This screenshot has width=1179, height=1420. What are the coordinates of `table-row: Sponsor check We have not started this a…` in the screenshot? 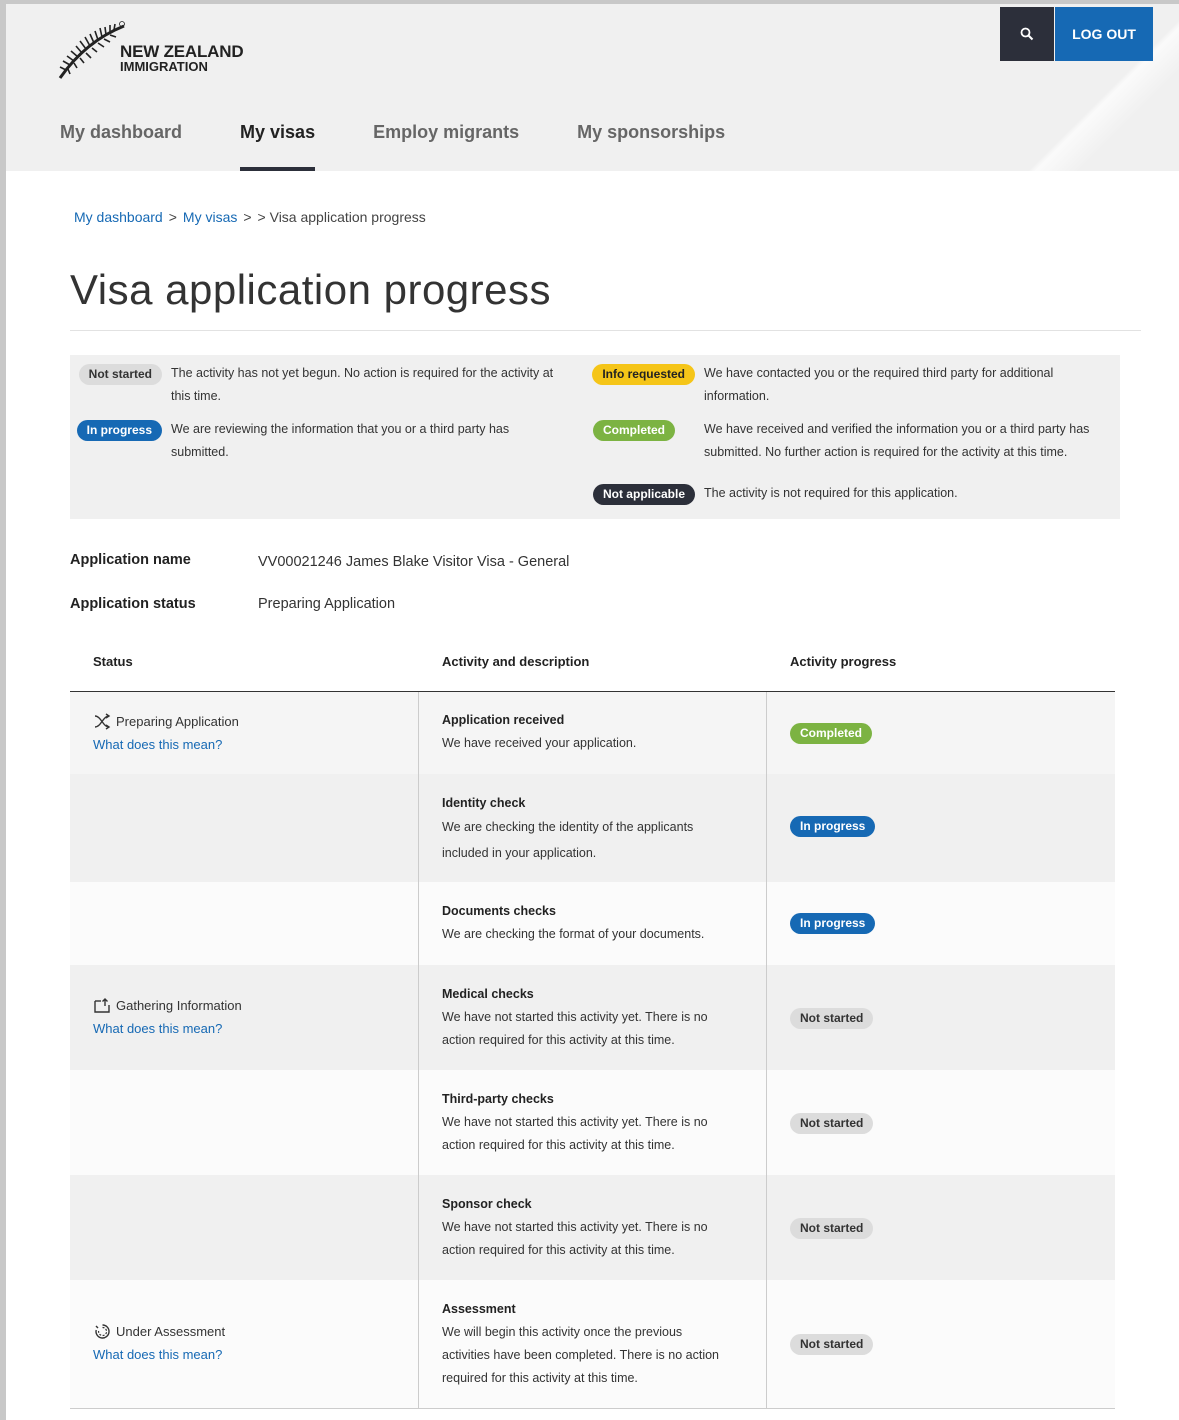 It's located at (592, 1227).